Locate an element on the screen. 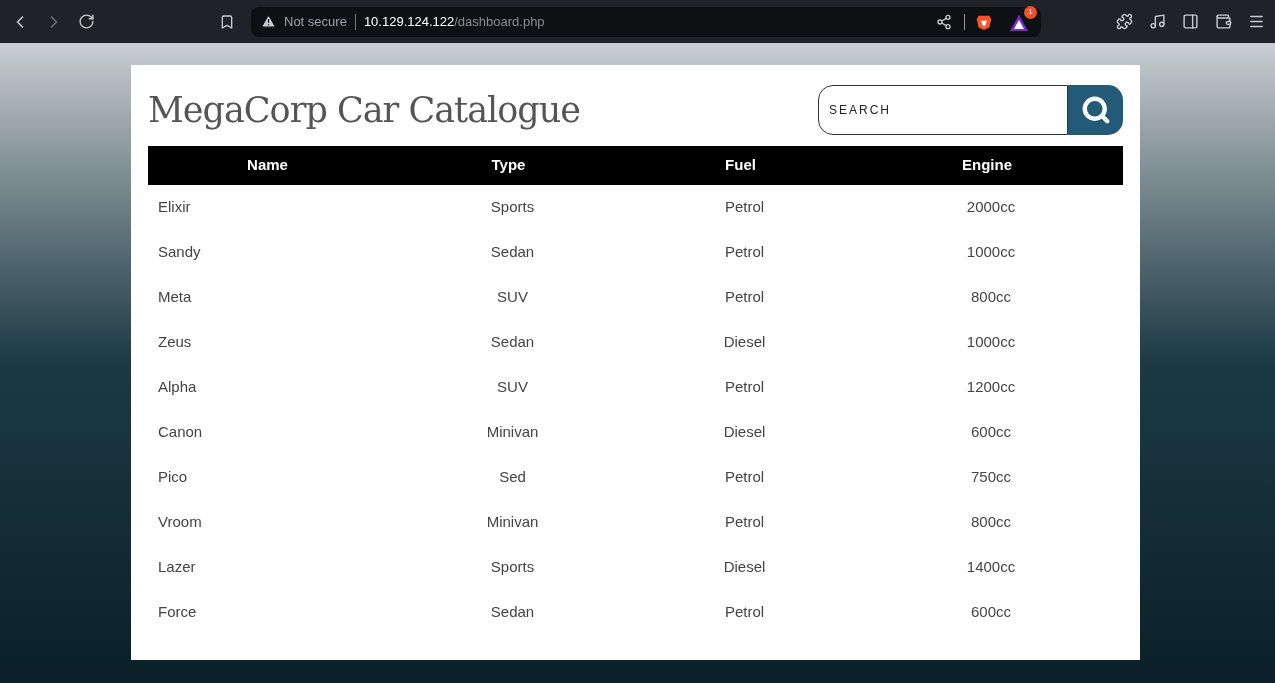  table-cell-text: 2000cc is located at coordinates (991, 207).